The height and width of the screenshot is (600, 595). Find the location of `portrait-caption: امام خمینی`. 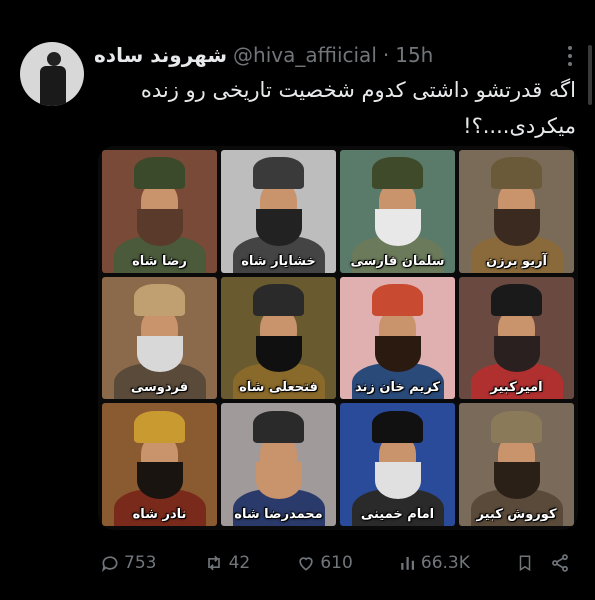

portrait-caption: امام خمینی is located at coordinates (397, 514).